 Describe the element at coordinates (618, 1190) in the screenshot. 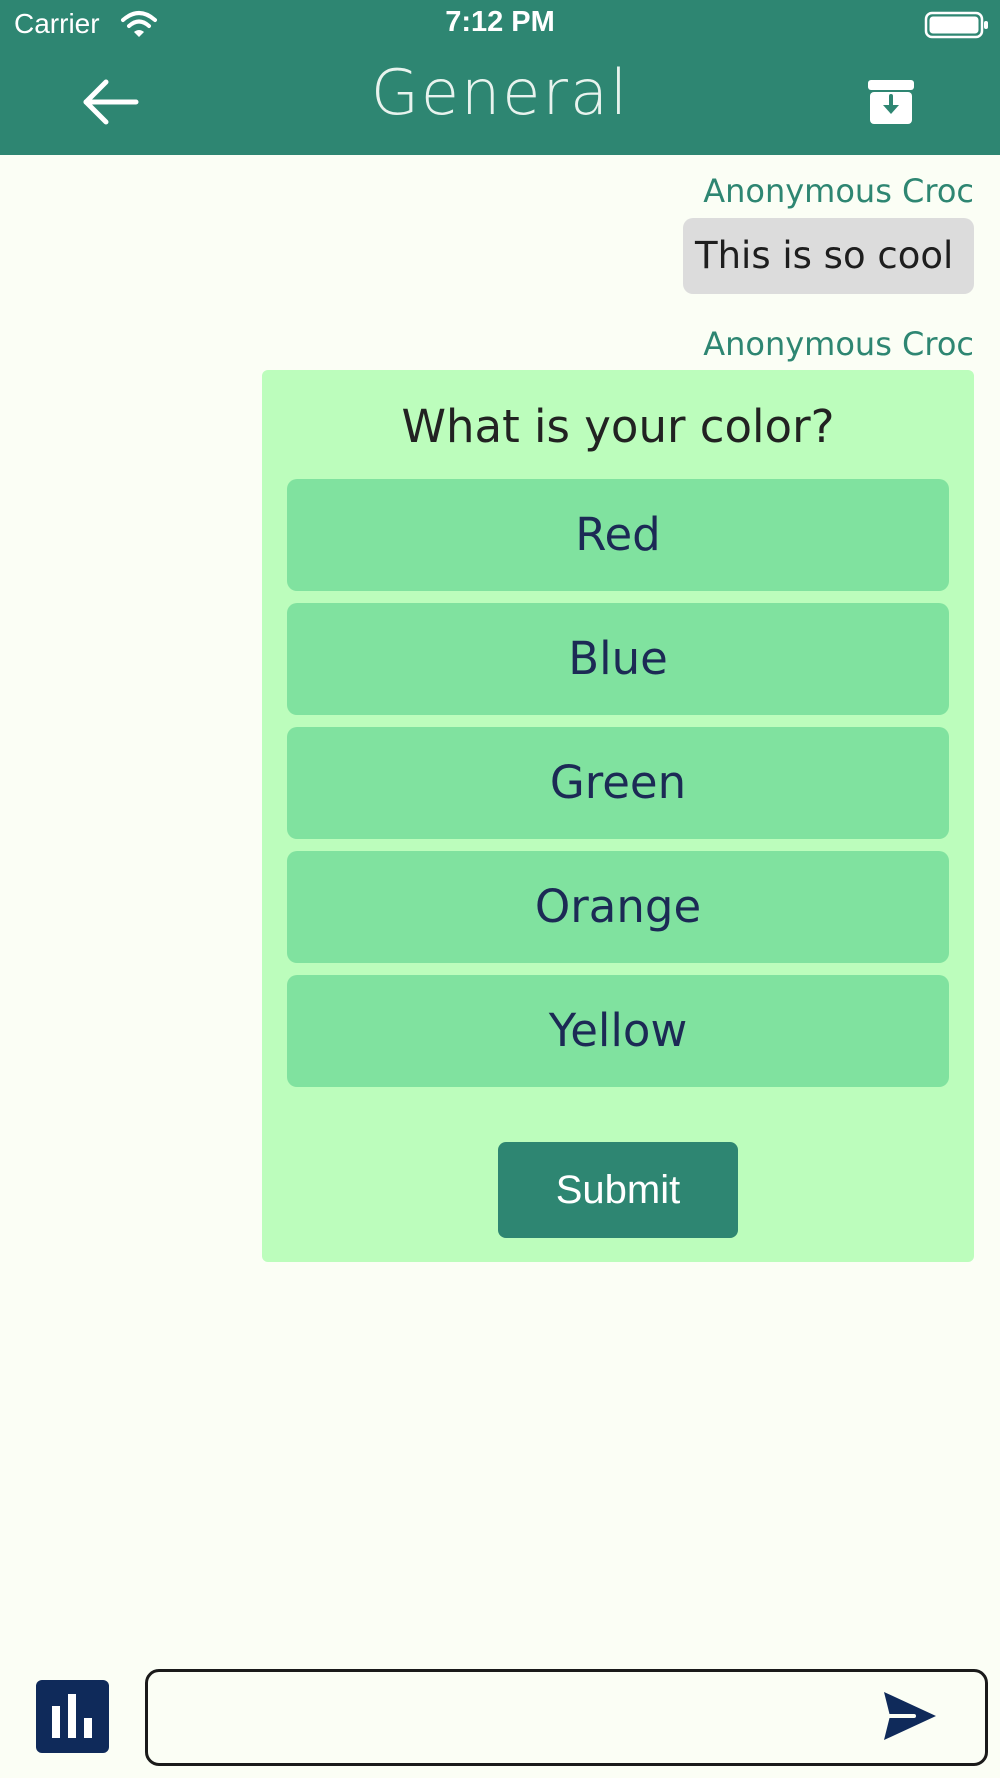

I see `submit-button: Submit` at that location.